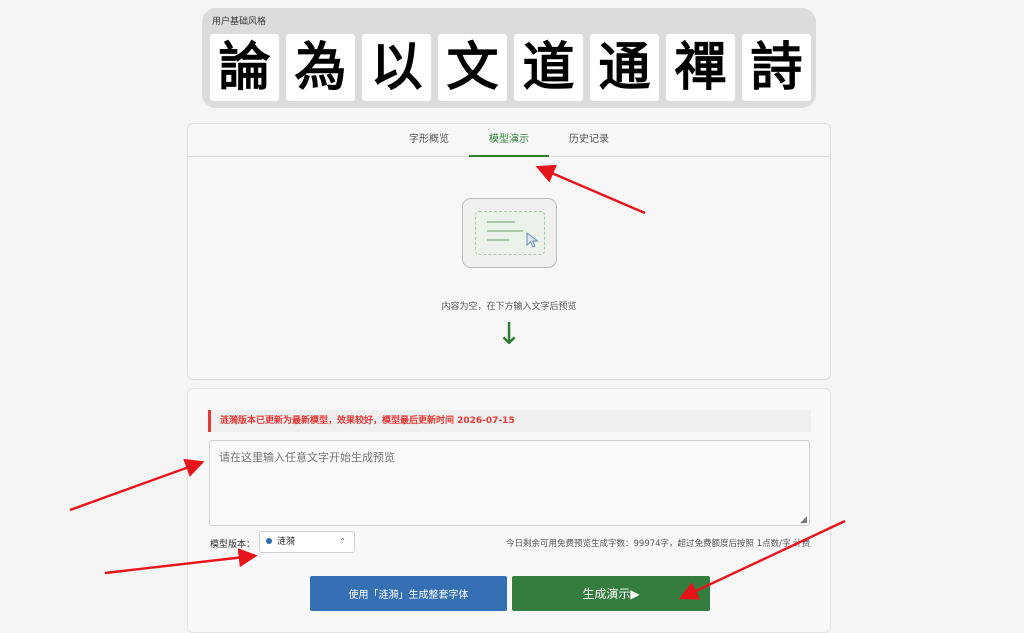 This screenshot has width=1024, height=633. Describe the element at coordinates (510, 67) in the screenshot. I see `glyph-list: 論 為 以 文 道 通 禪 詩` at that location.